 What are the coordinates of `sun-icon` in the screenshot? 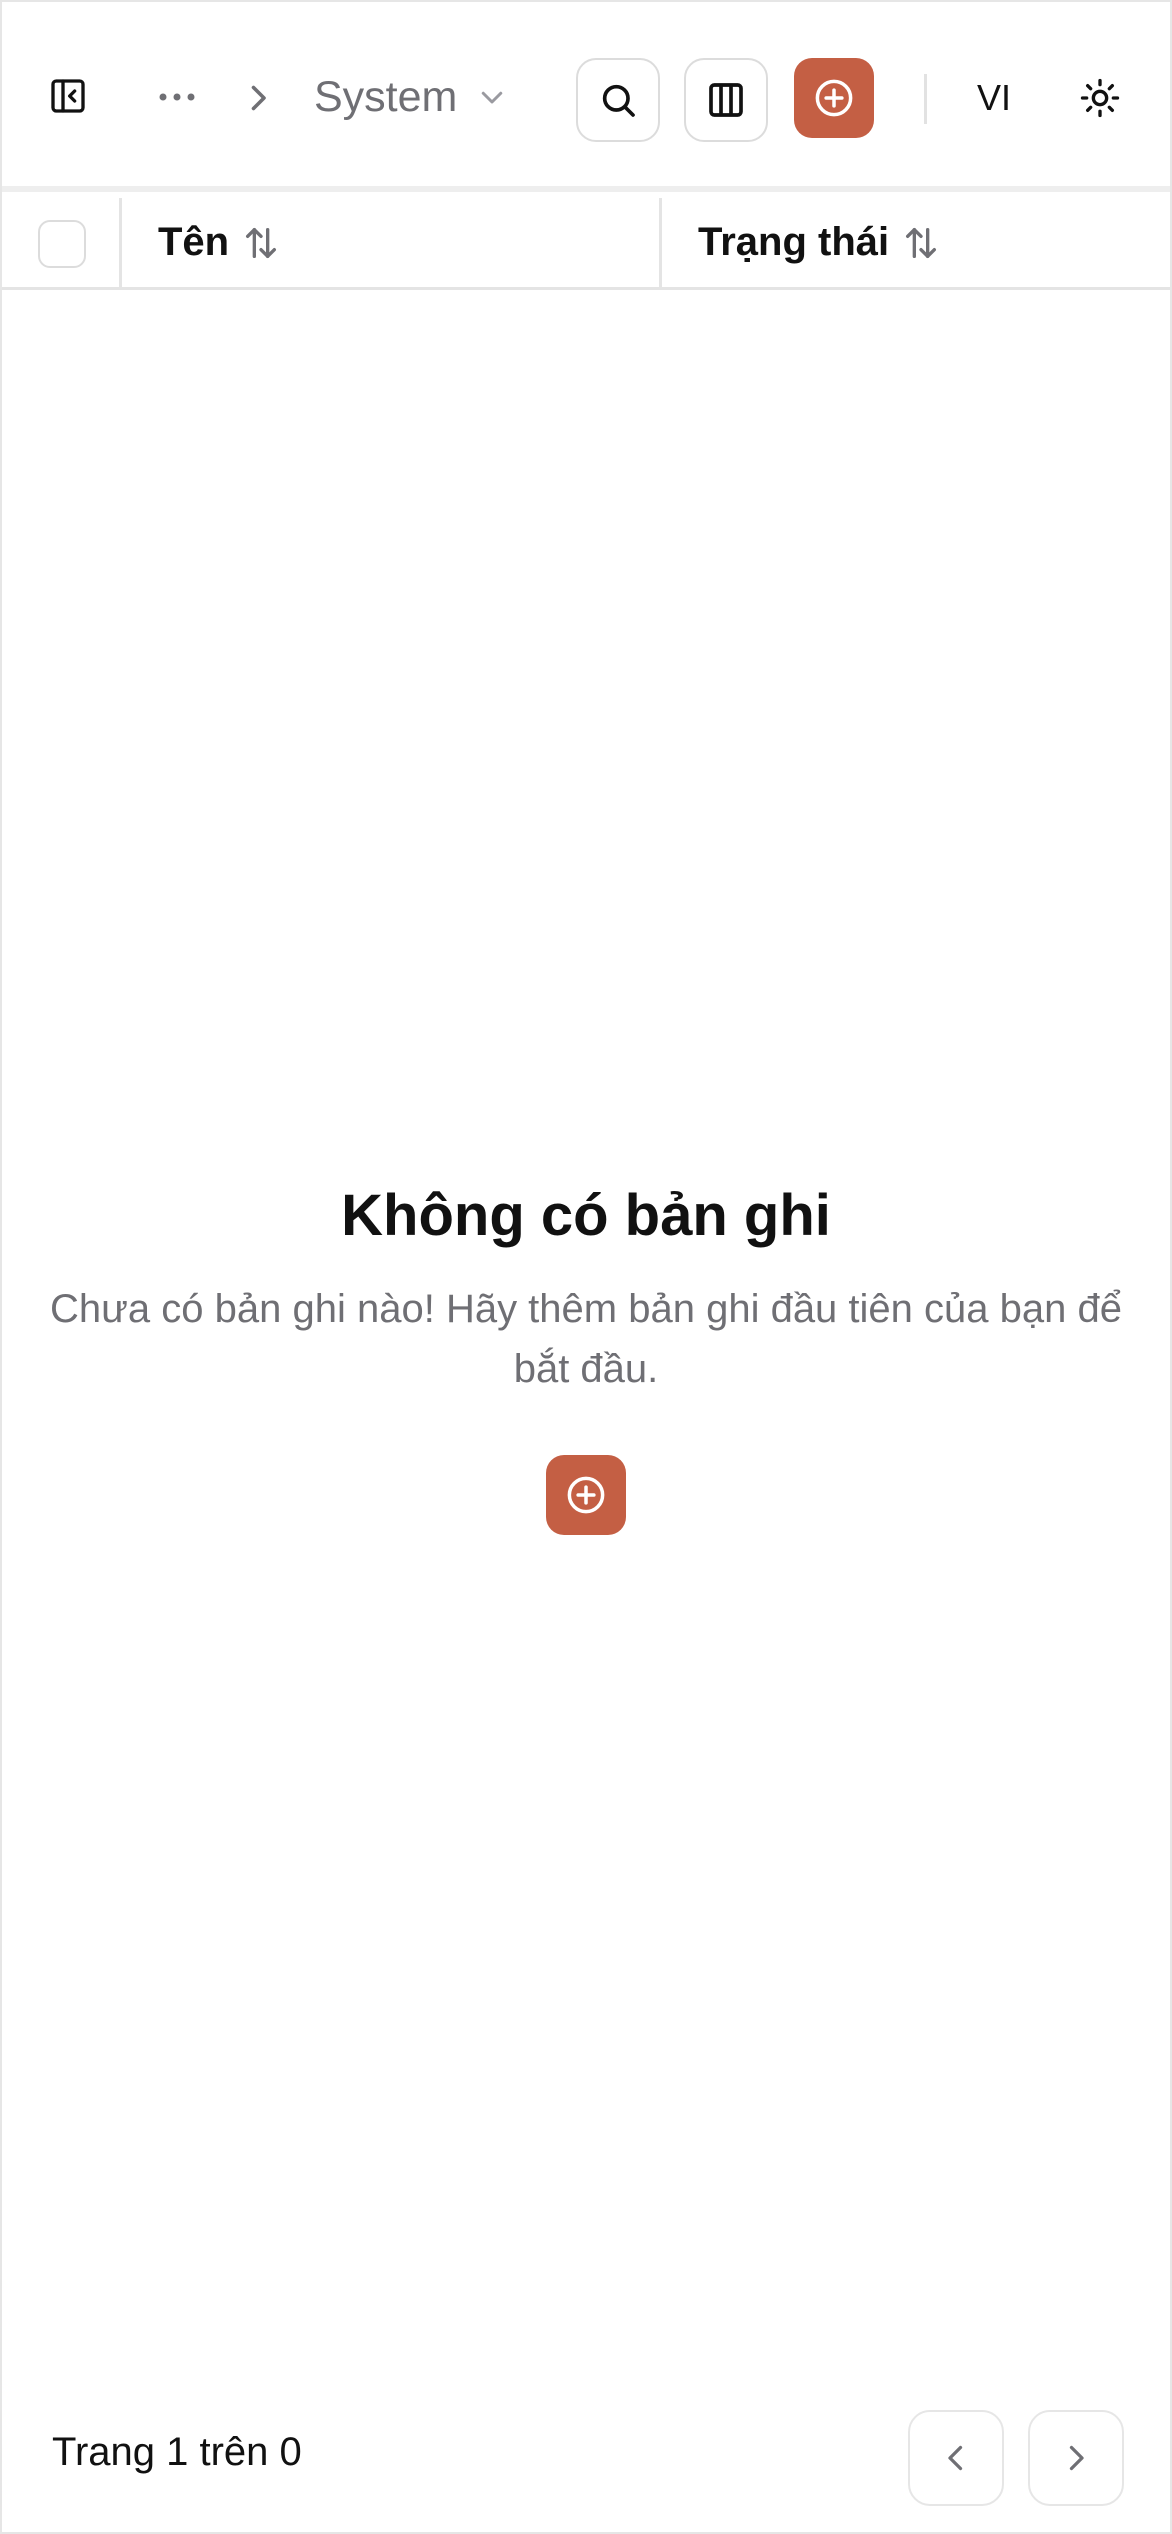 It's located at (1100, 98).